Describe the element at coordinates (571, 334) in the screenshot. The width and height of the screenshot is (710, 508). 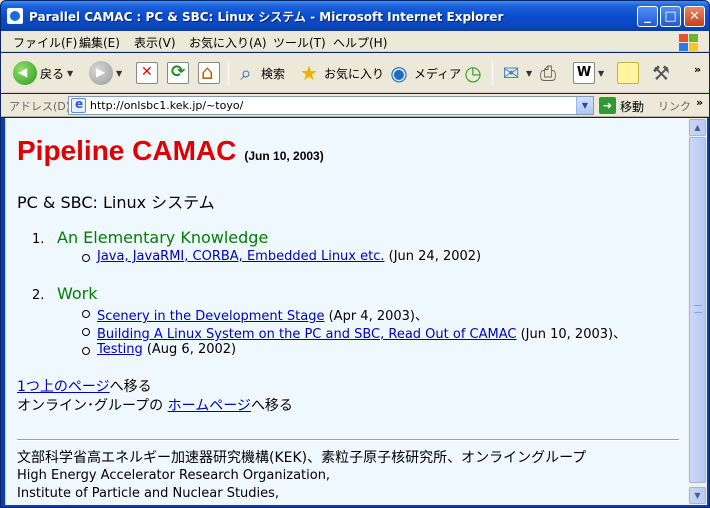
I see `item-date: (Jun 10, 2003)、` at that location.